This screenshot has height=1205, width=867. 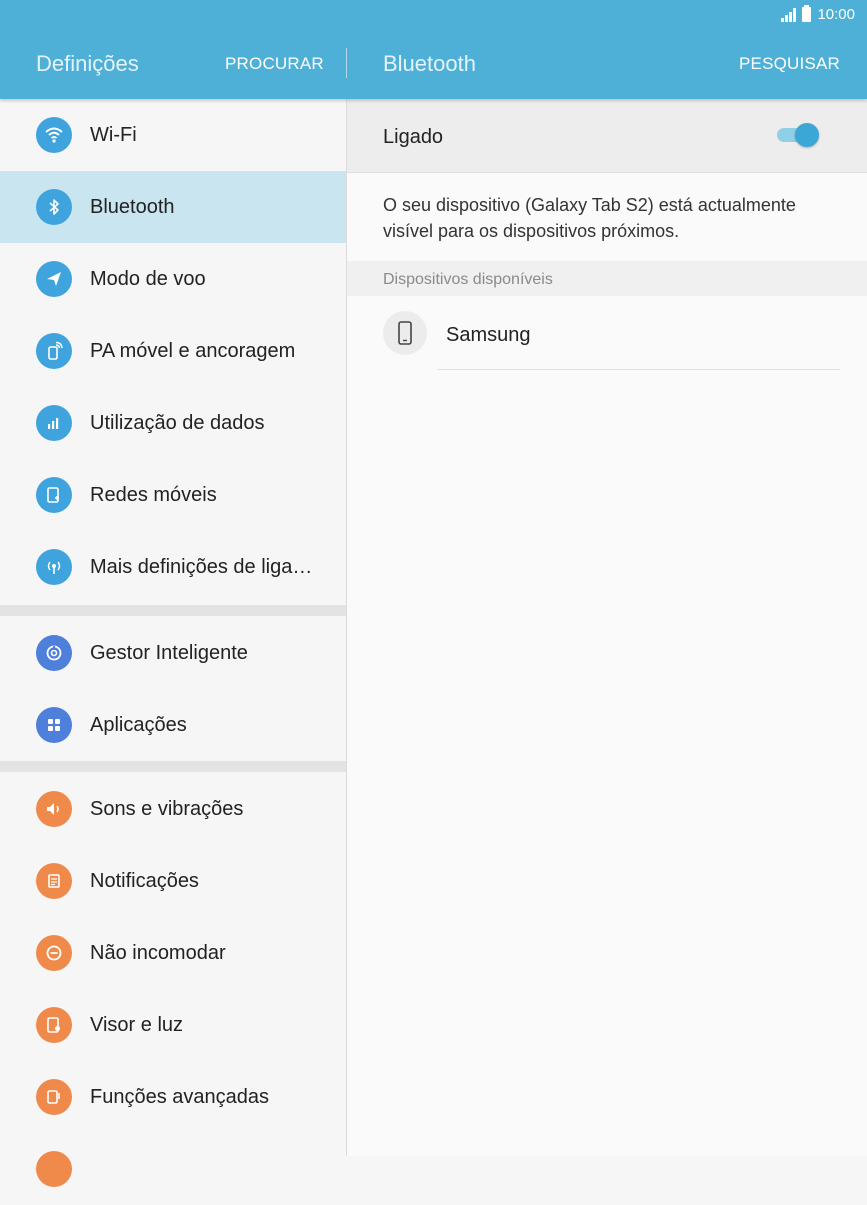 I want to click on signal-icon, so click(x=789, y=14).